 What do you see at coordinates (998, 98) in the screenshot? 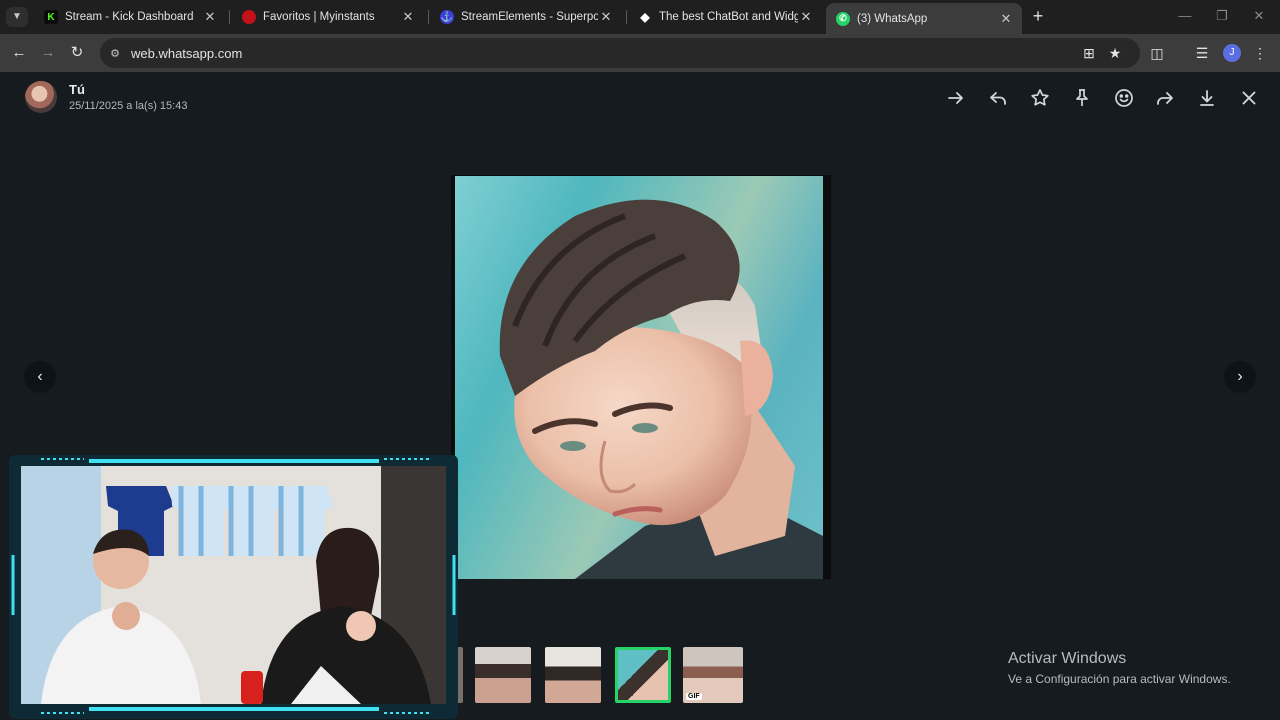
I see `reply-icon` at bounding box center [998, 98].